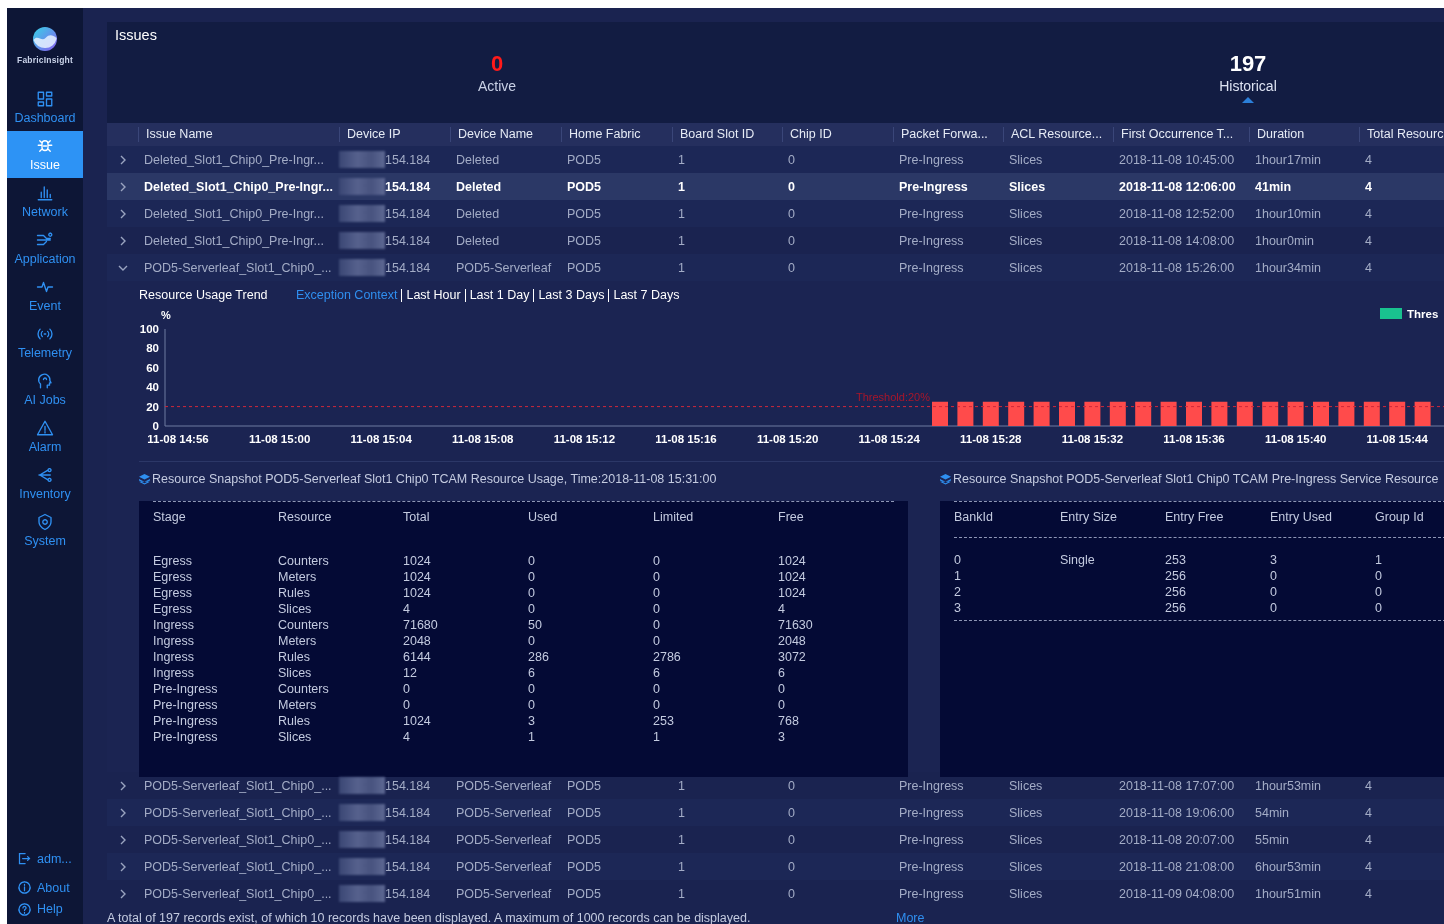  Describe the element at coordinates (616, 134) in the screenshot. I see `column-header: Home Fabric` at that location.